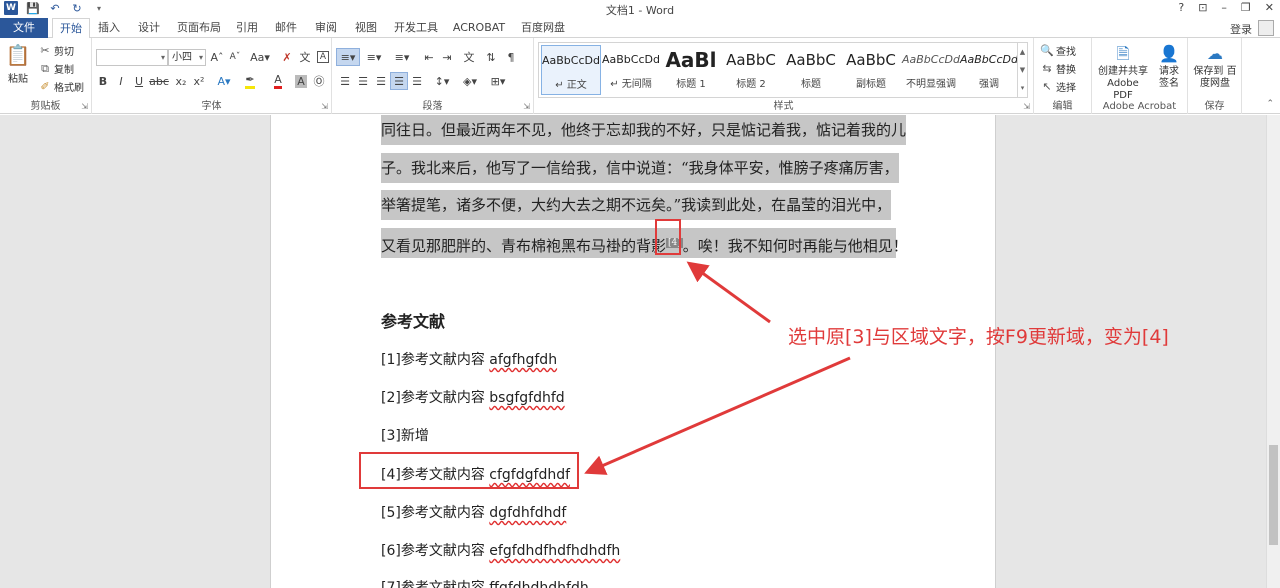  What do you see at coordinates (1215, 67) in the screenshot?
I see `save-baidu-button: ☁ 保存到 百度网盘` at bounding box center [1215, 67].